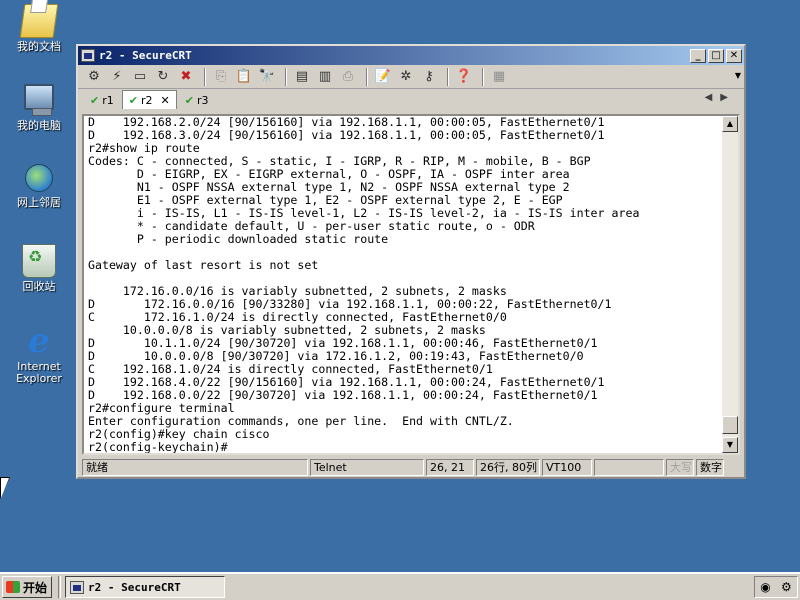 Image resolution: width=800 pixels, height=600 pixels. I want to click on statusbar: 就绪 Telnet 26, 21 26行, 80列 VT100 大写 数字, so click(411, 467).